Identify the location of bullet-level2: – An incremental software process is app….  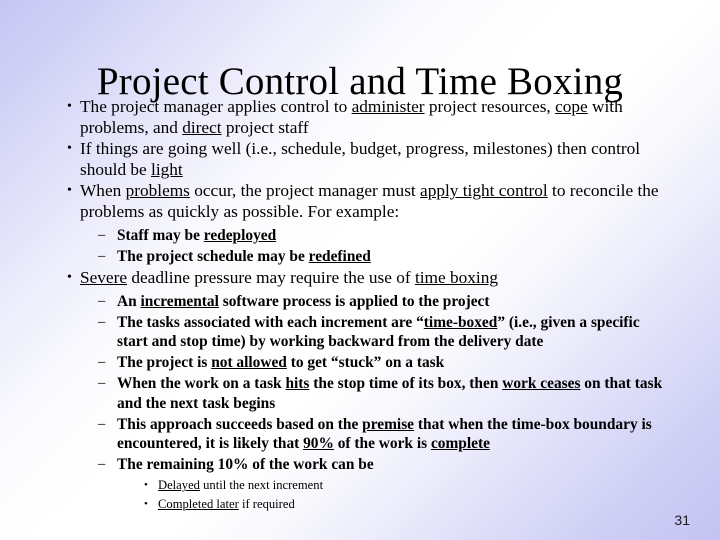
(383, 301).